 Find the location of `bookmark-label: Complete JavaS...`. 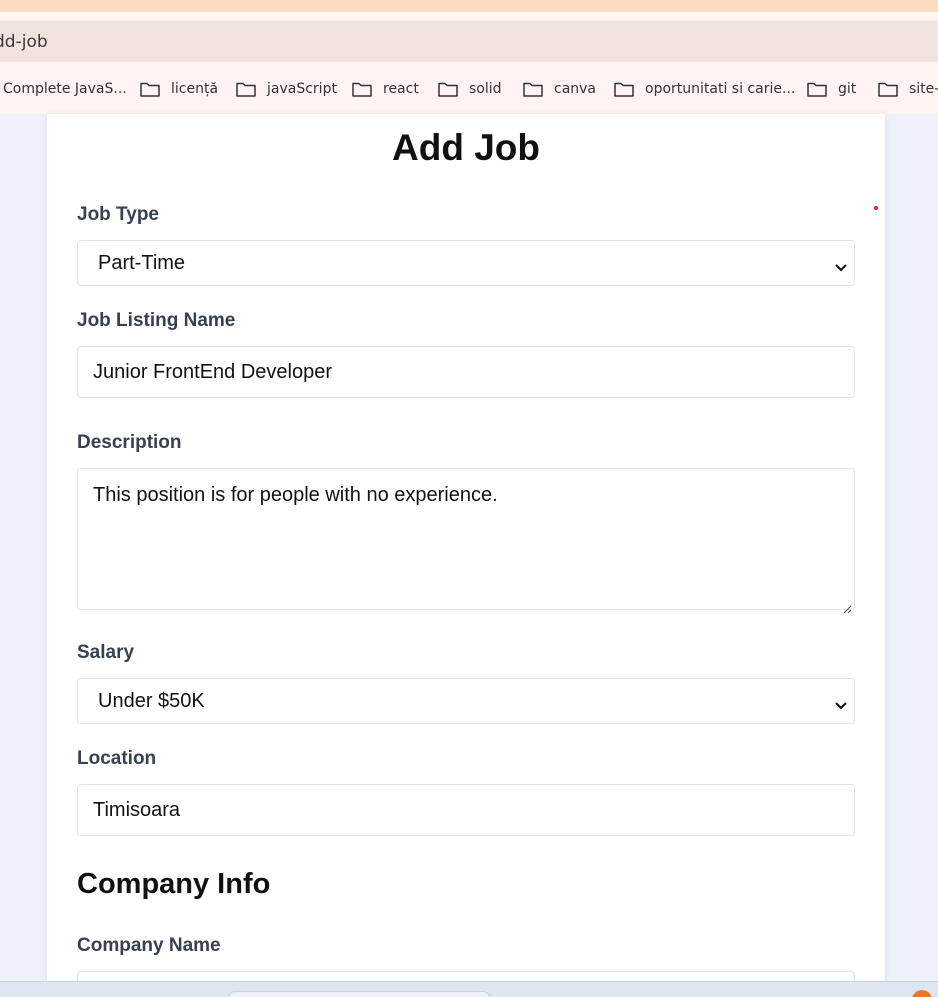

bookmark-label: Complete JavaS... is located at coordinates (65, 89).